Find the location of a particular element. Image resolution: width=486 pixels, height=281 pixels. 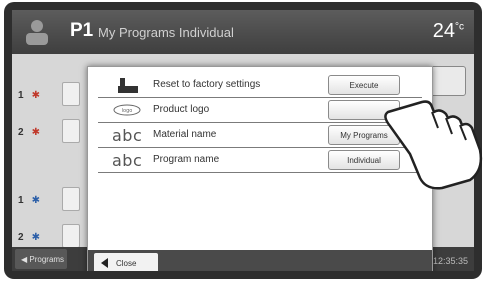

dialog-row-logo: logo Product logo is located at coordinates (260, 110).